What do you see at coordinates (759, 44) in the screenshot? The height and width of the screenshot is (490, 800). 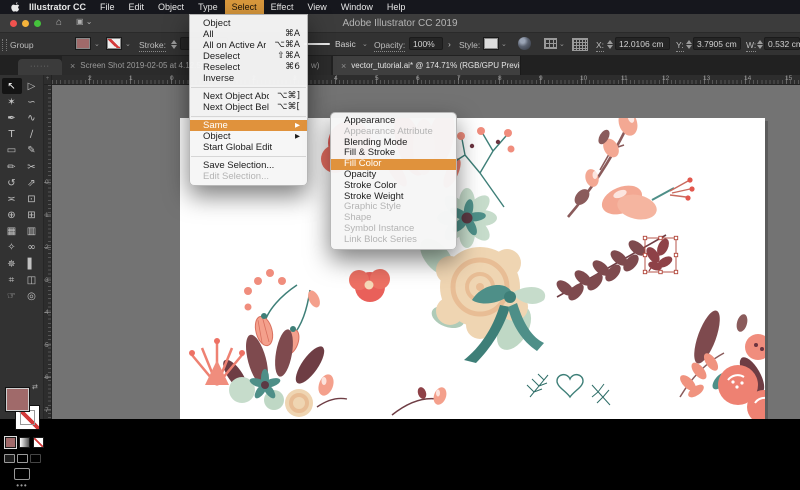 I see `w-stepper` at bounding box center [759, 44].